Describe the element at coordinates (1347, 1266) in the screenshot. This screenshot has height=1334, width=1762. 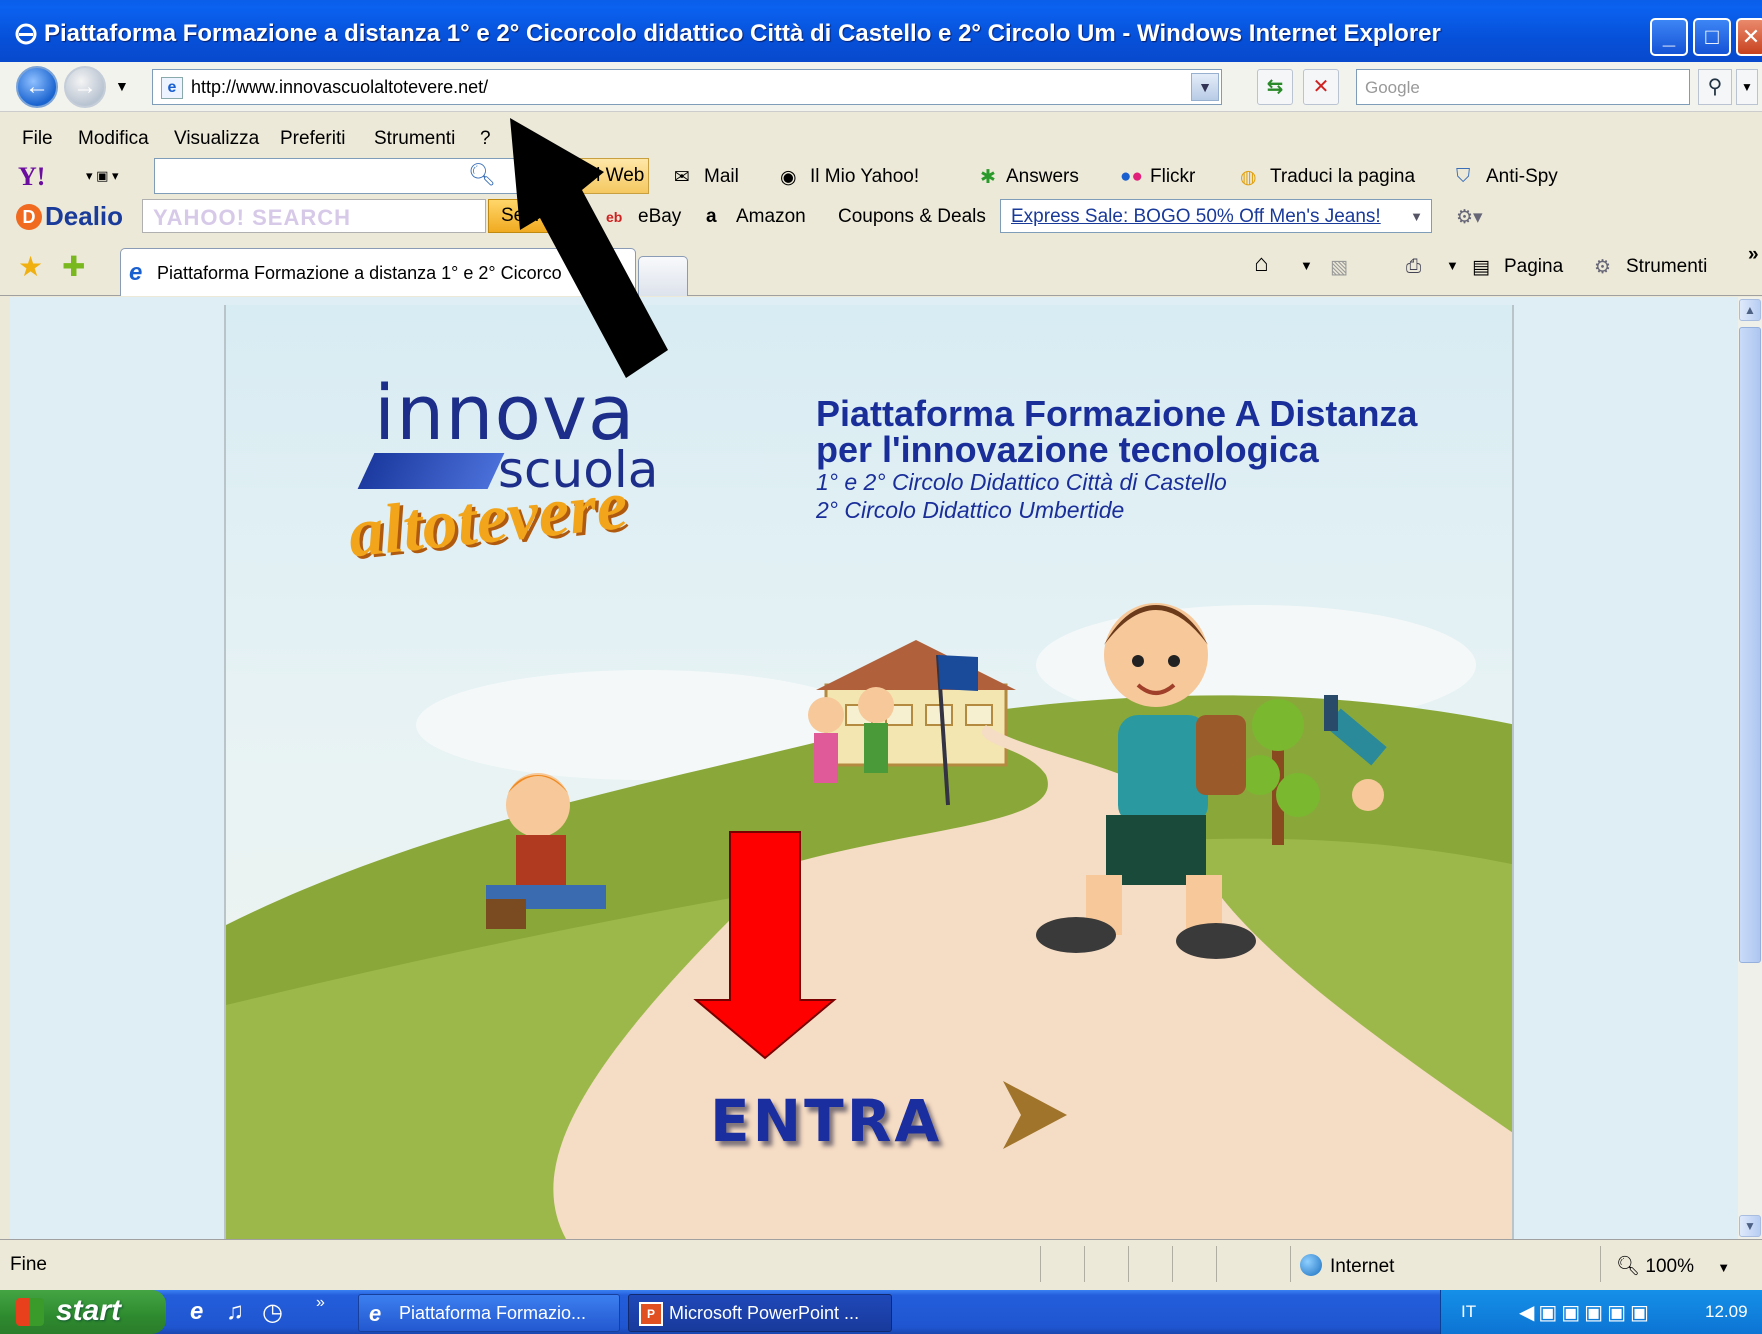
I see `security-zone: Internet` at that location.